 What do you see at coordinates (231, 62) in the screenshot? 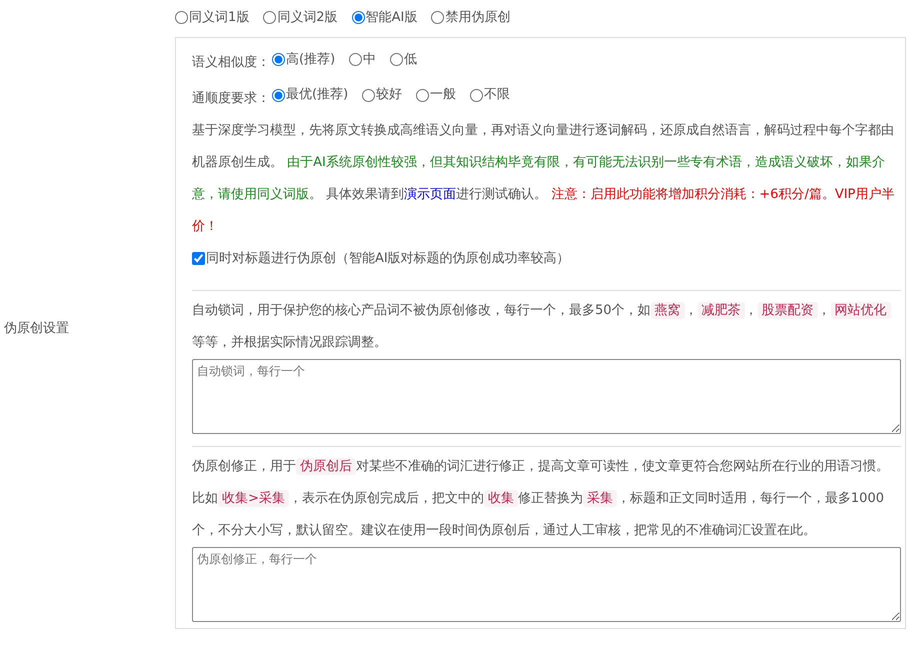
I see `field-label: 语义相似度：` at bounding box center [231, 62].